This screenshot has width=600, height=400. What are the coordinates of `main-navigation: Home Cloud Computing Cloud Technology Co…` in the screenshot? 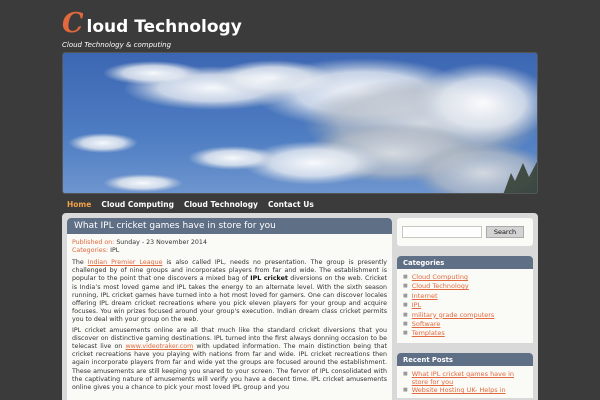 It's located at (300, 204).